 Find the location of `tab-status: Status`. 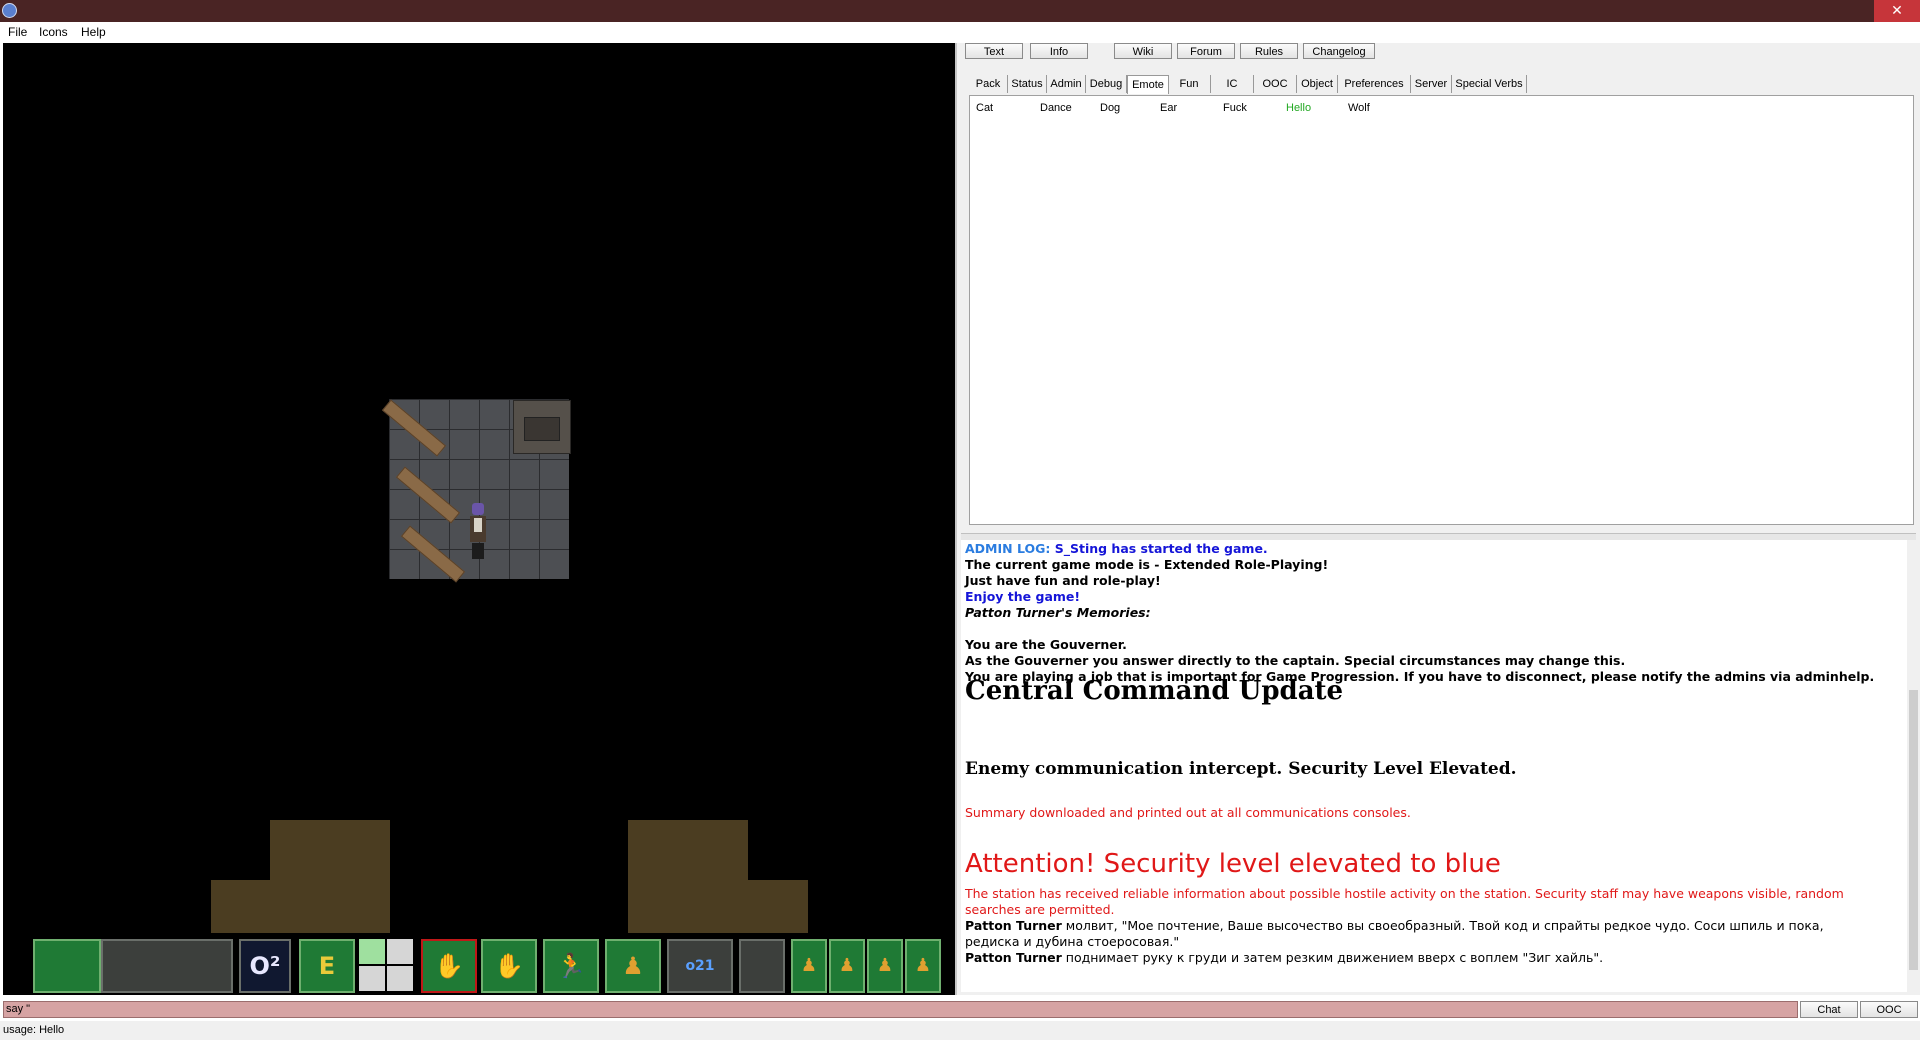

tab-status: Status is located at coordinates (1027, 84).